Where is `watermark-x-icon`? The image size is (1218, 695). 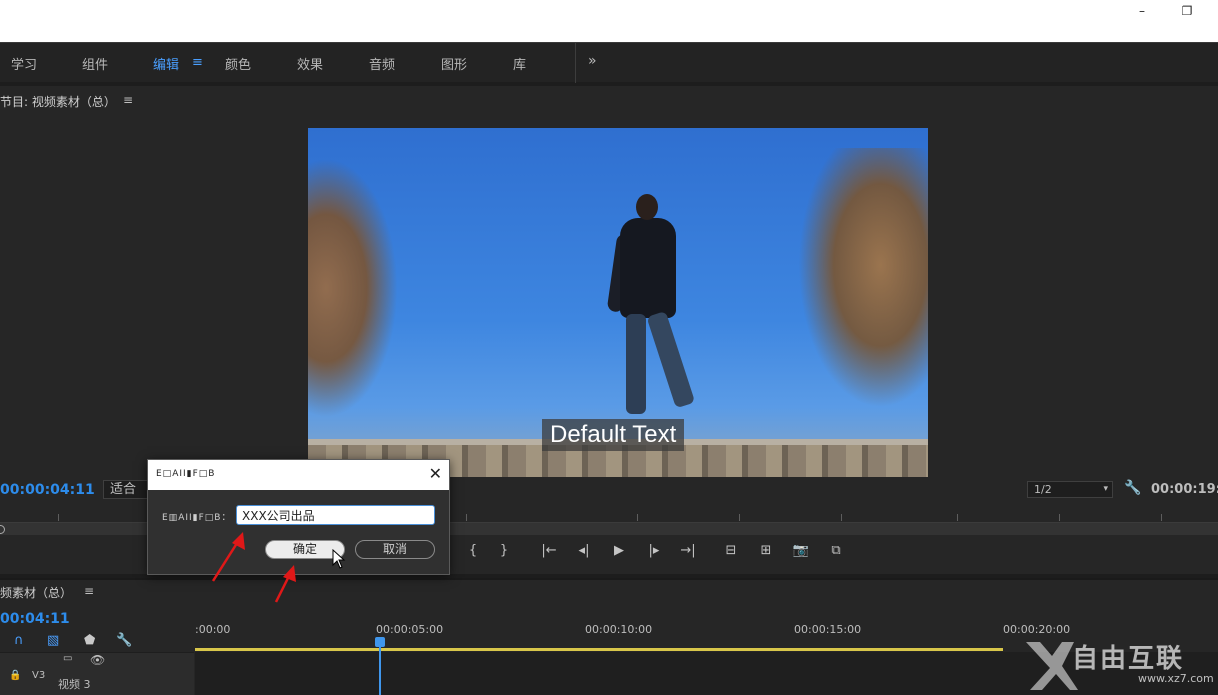
watermark-x-icon is located at coordinates (1052, 666).